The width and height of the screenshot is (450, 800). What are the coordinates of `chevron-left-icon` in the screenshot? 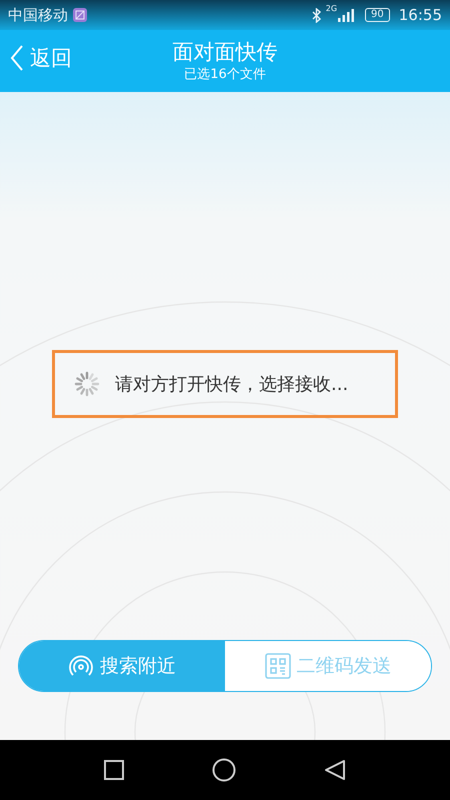 It's located at (17, 58).